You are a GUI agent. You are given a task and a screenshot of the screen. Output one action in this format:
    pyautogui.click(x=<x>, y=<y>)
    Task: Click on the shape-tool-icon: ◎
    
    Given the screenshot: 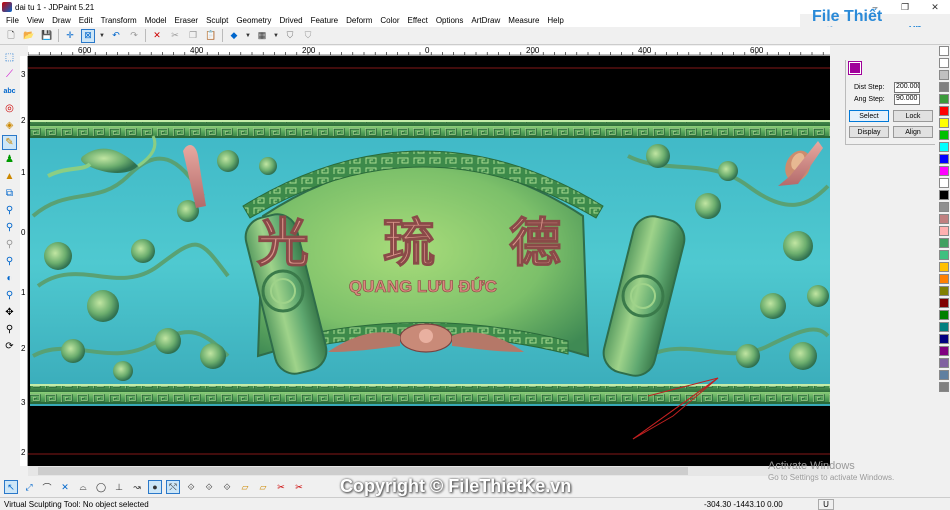 What is the action you would take?
    pyautogui.click(x=9, y=108)
    